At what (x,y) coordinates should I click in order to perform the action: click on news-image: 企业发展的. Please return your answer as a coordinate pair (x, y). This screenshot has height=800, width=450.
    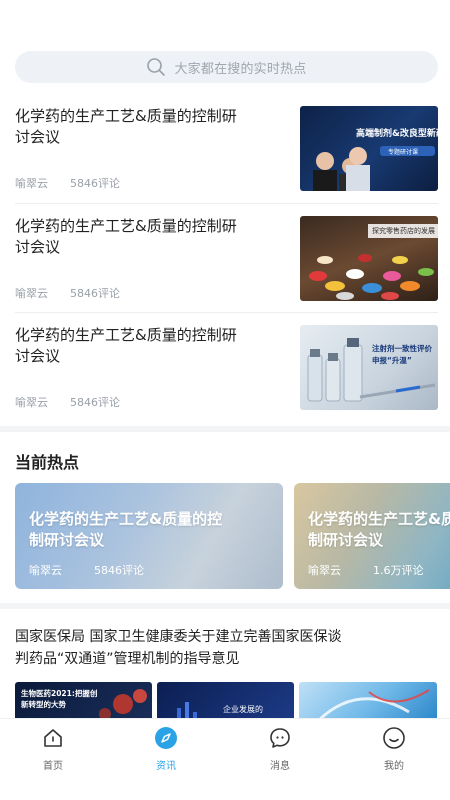
    Looking at the image, I should click on (225, 702).